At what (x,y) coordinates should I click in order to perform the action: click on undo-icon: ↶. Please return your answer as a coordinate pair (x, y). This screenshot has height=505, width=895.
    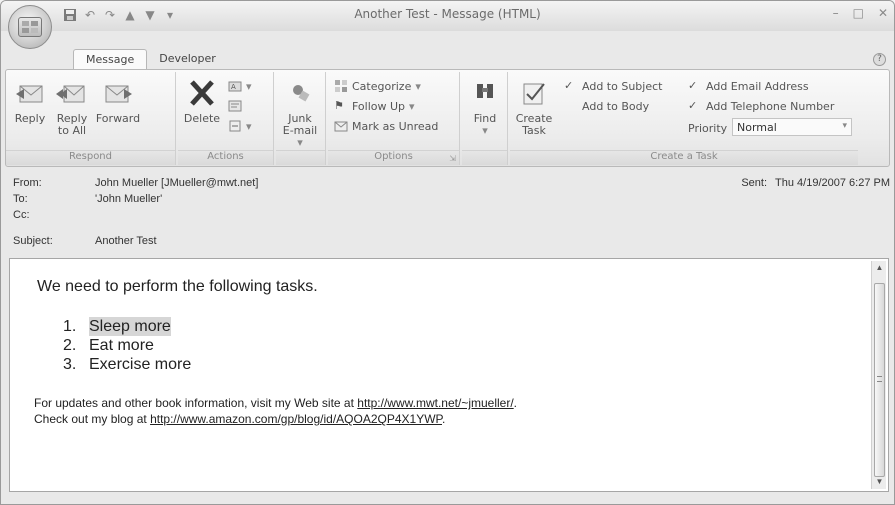
    Looking at the image, I should click on (90, 15).